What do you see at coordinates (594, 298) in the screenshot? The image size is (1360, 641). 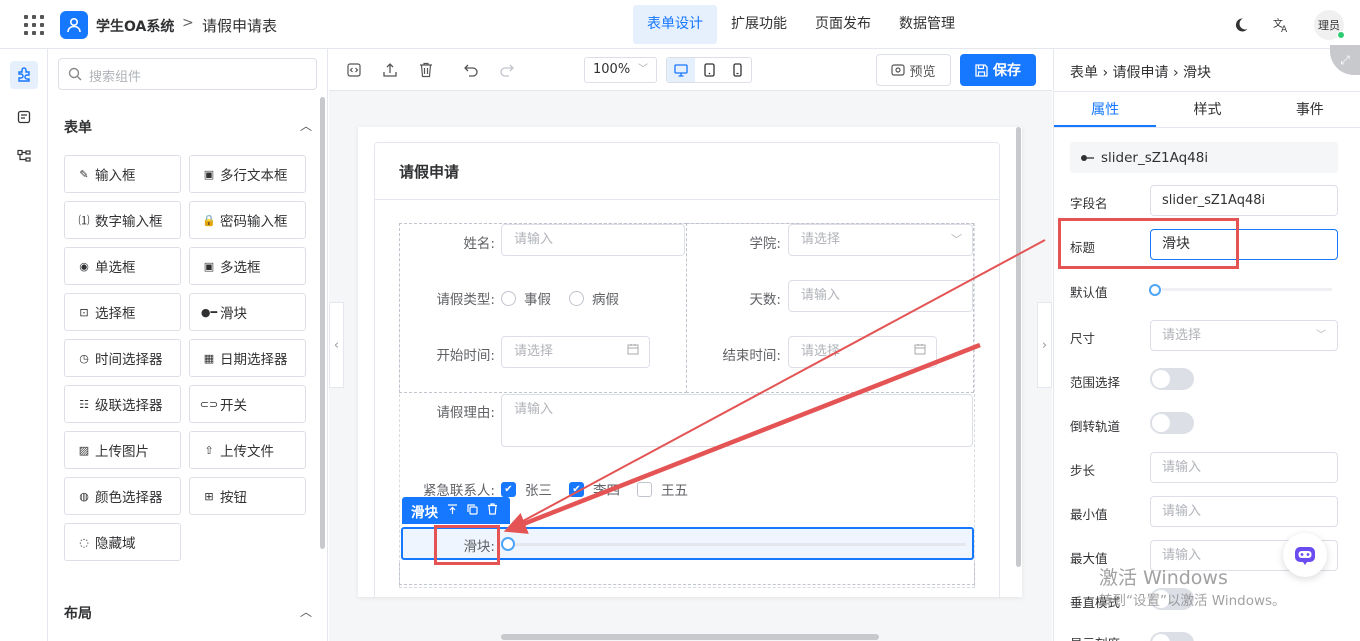 I see `radio-sick-leave: 病假` at bounding box center [594, 298].